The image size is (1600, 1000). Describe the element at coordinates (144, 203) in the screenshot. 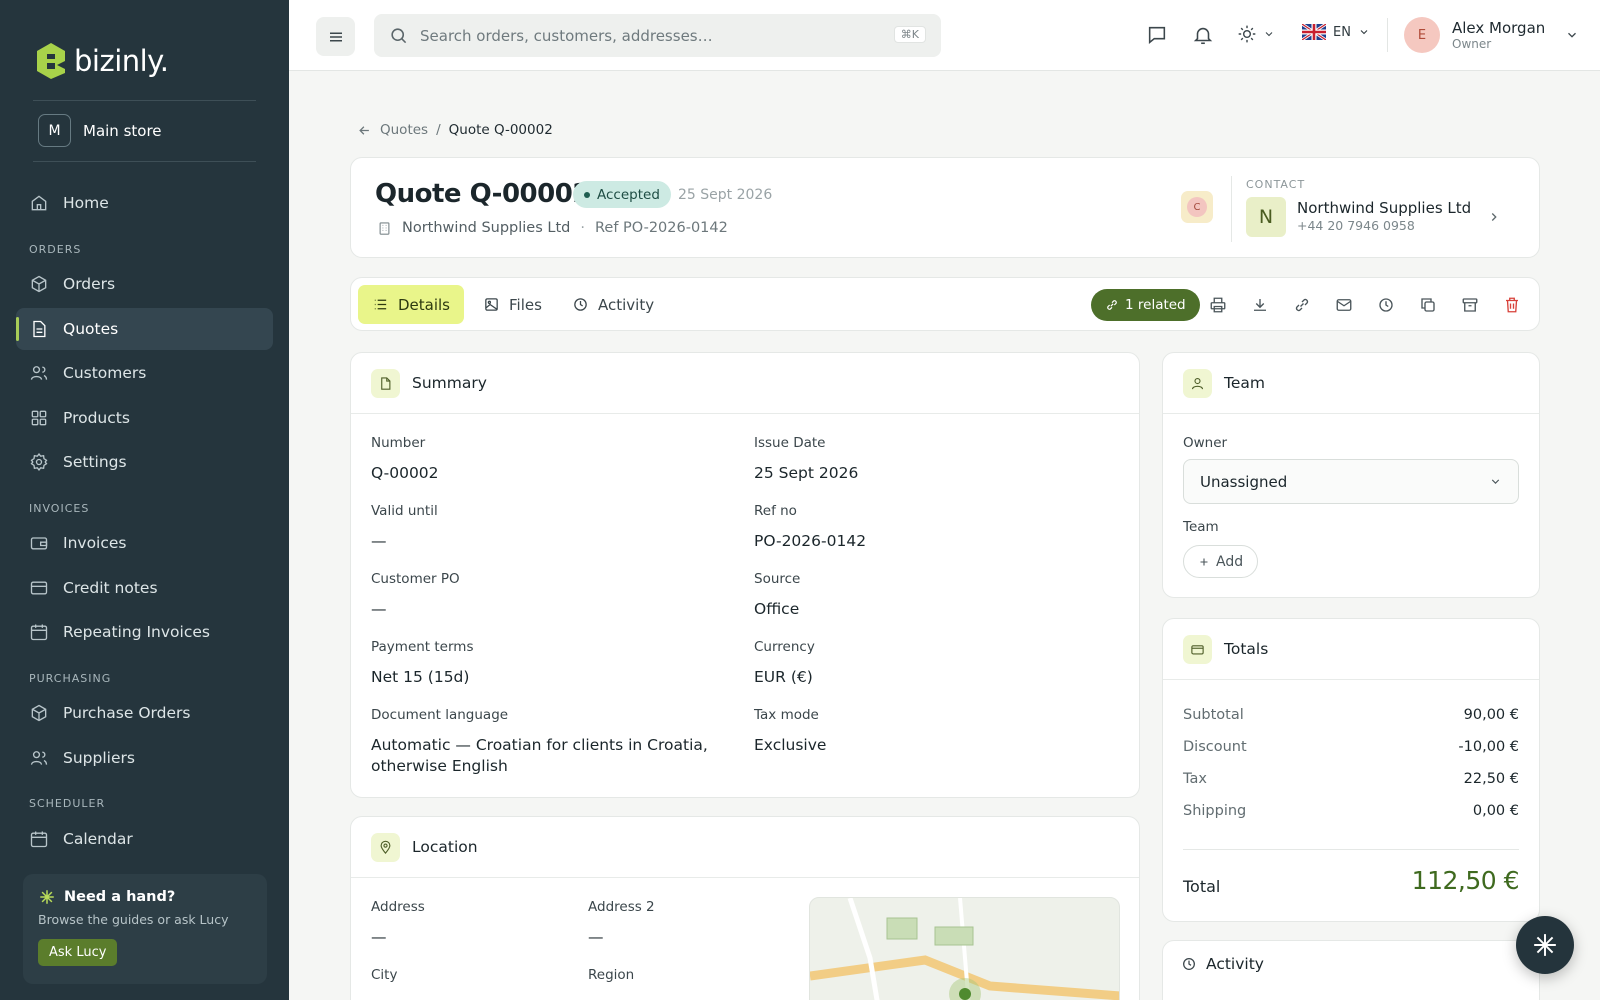

I see `sidebar-item-home: Home` at that location.